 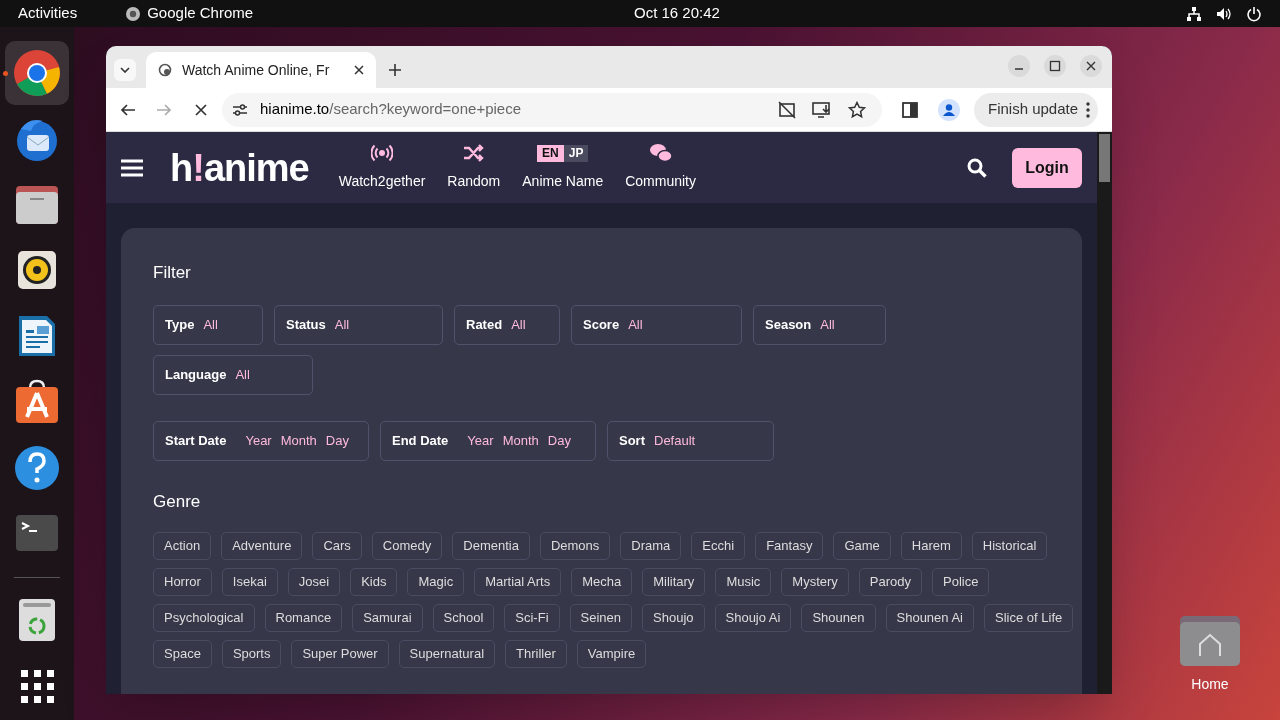 What do you see at coordinates (931, 546) in the screenshot?
I see `genre-tag: Harem` at bounding box center [931, 546].